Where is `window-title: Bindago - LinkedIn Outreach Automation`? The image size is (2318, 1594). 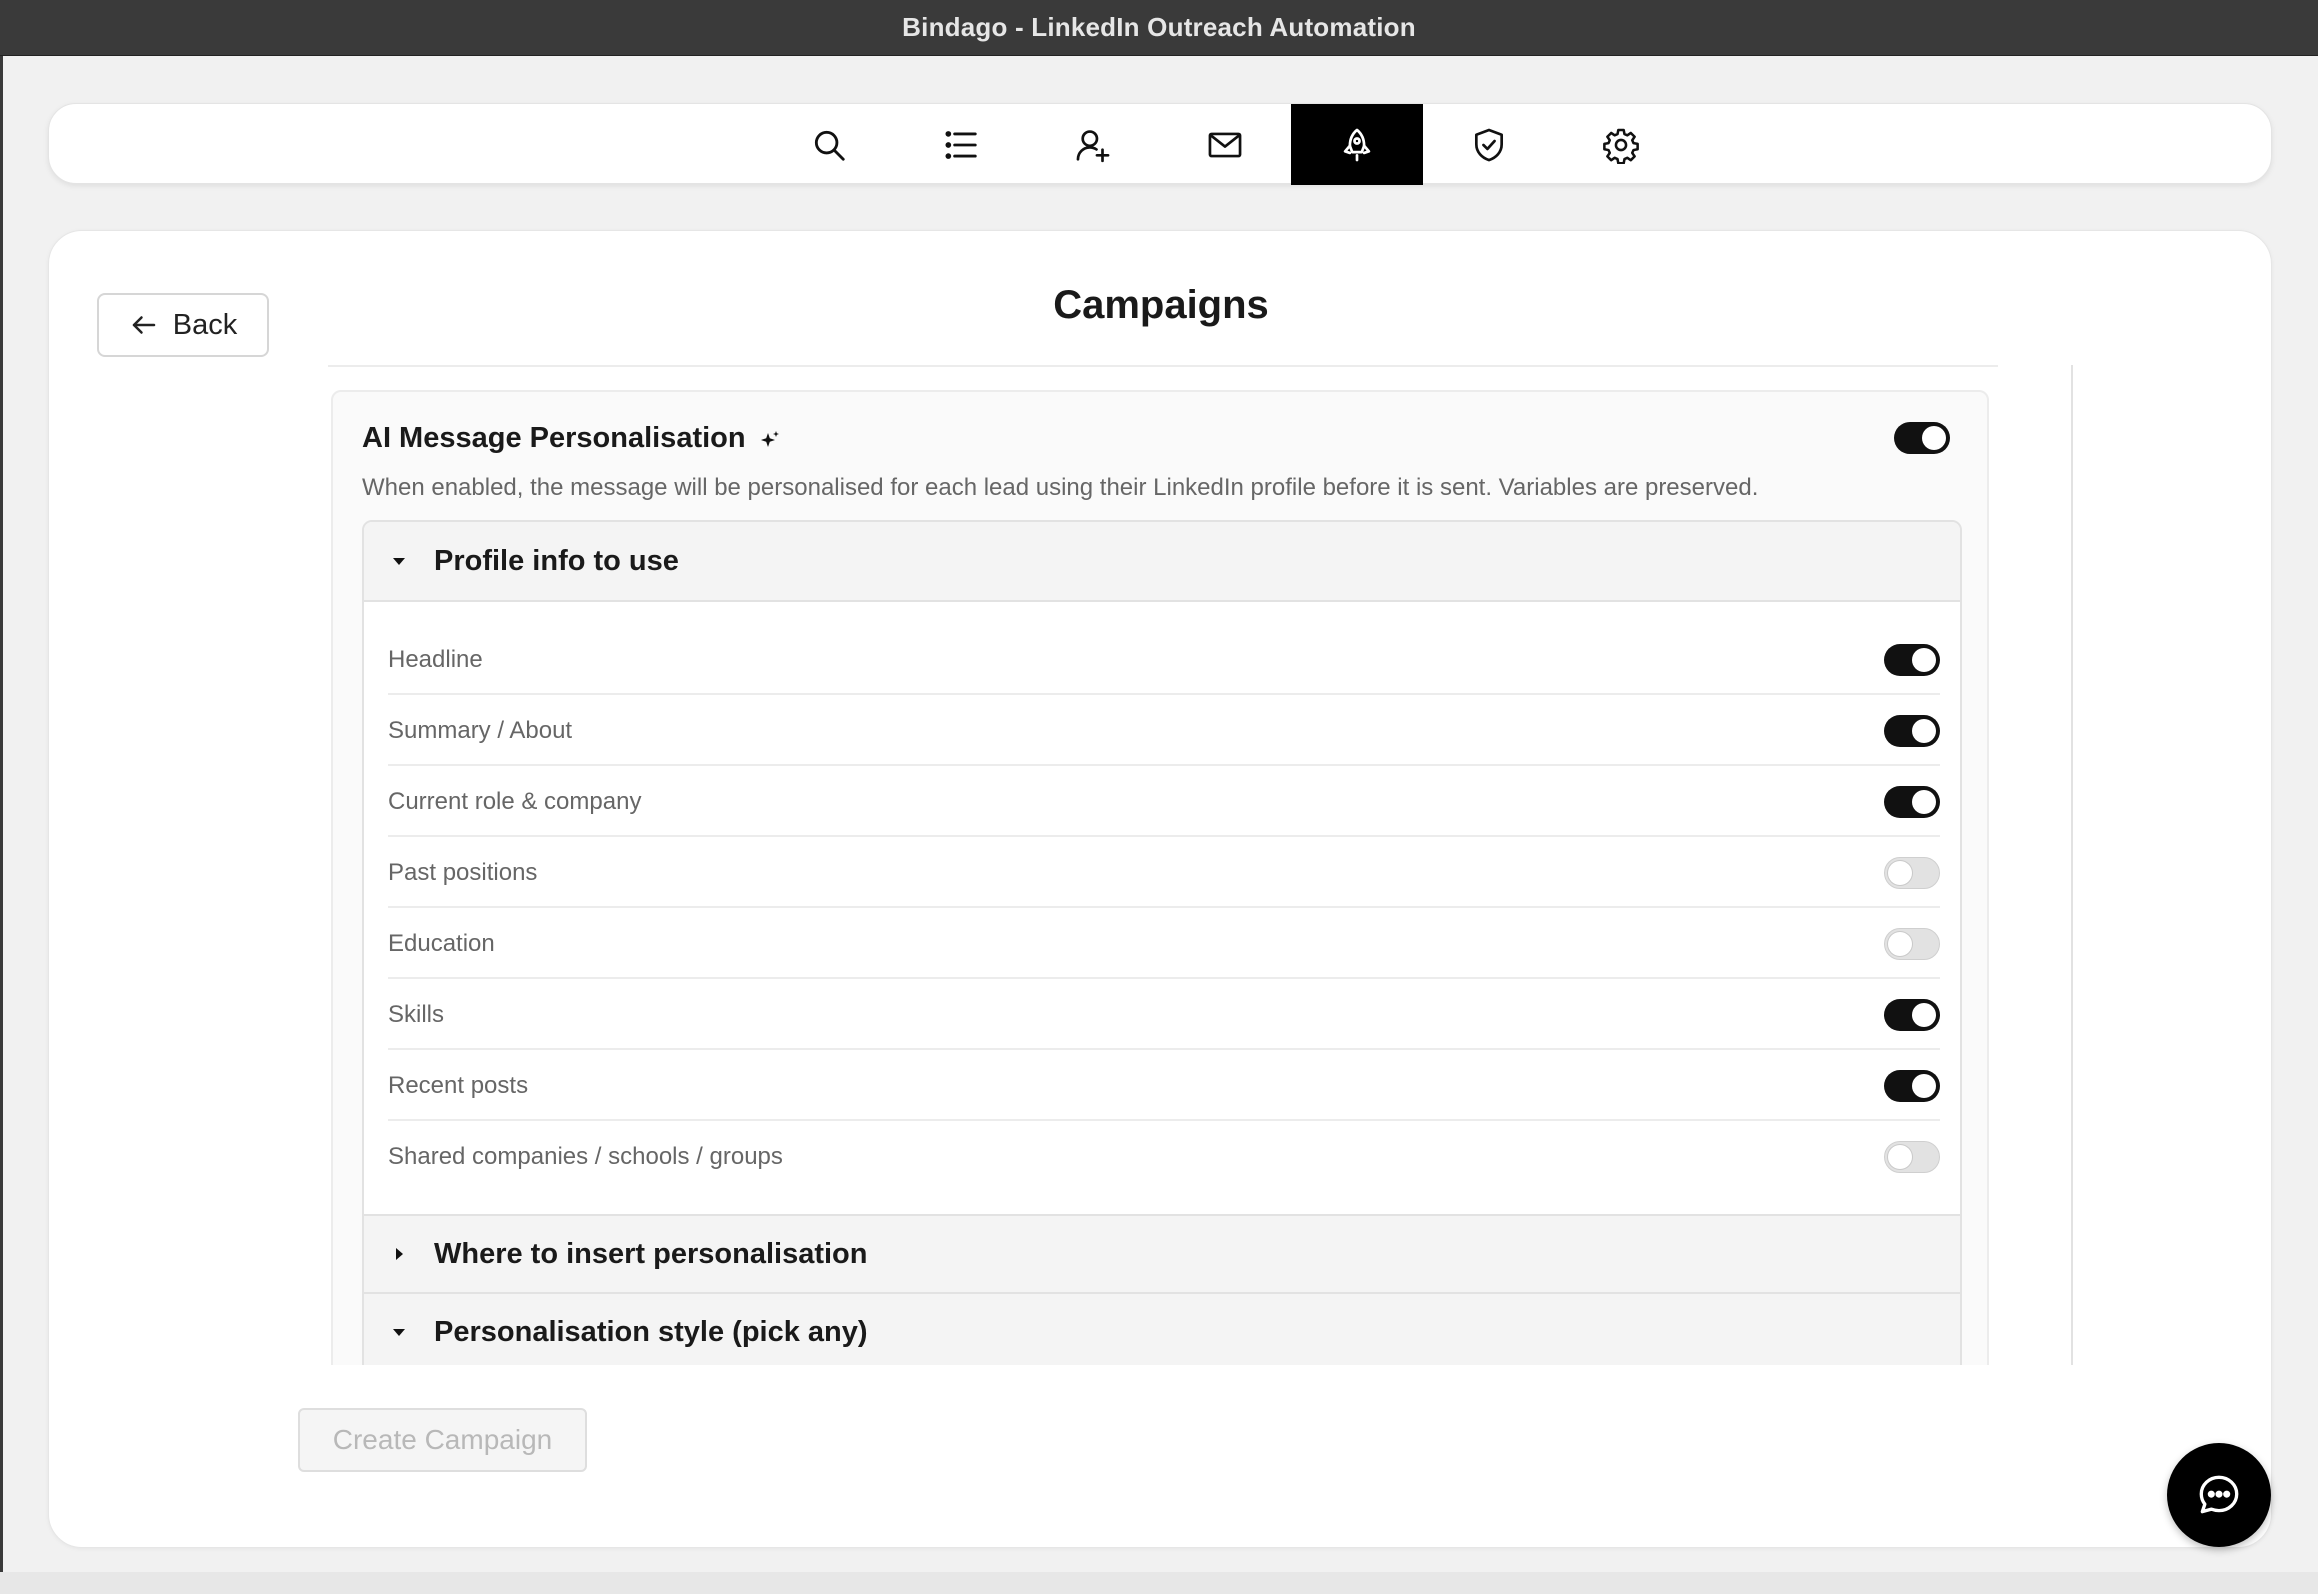 window-title: Bindago - LinkedIn Outreach Automation is located at coordinates (1159, 27).